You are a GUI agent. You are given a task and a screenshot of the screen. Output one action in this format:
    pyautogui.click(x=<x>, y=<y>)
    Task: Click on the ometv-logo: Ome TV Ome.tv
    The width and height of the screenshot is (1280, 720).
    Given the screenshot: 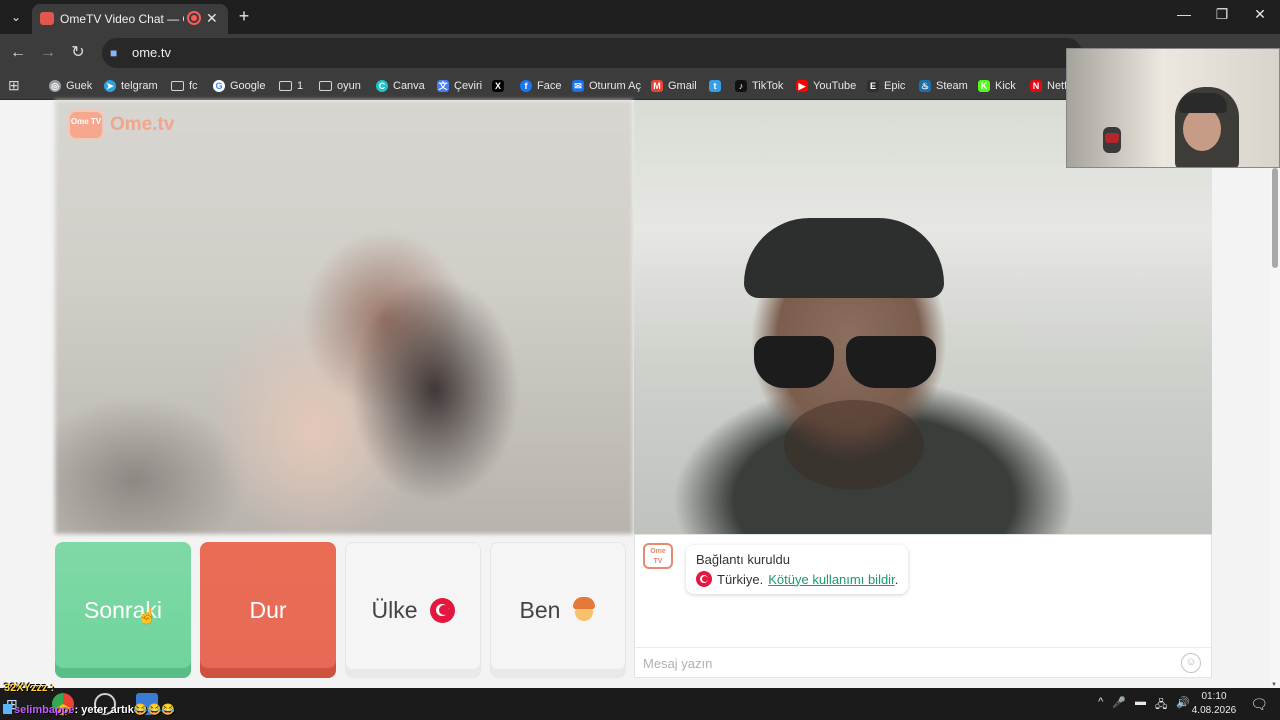 What is the action you would take?
    pyautogui.click(x=121, y=125)
    